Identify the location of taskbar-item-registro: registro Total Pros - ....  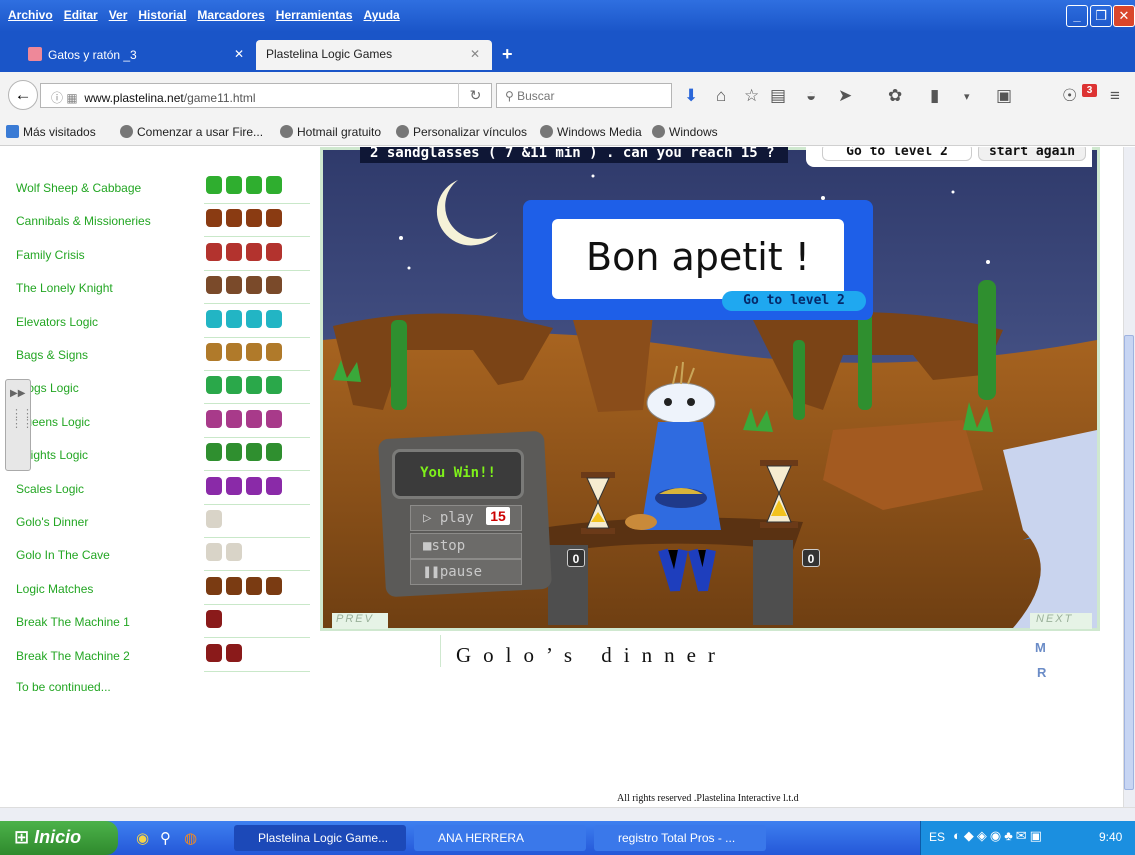
(680, 838).